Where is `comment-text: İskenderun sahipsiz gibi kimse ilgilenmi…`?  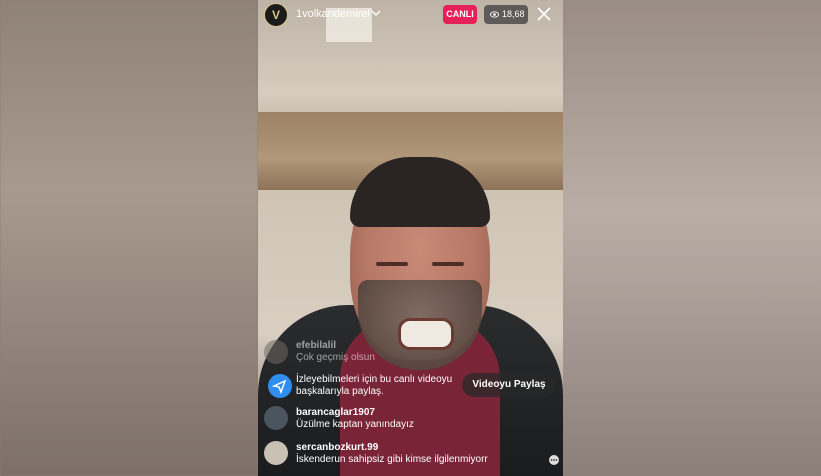
comment-text: İskenderun sahipsiz gibi kimse ilgilenmi… is located at coordinates (392, 459).